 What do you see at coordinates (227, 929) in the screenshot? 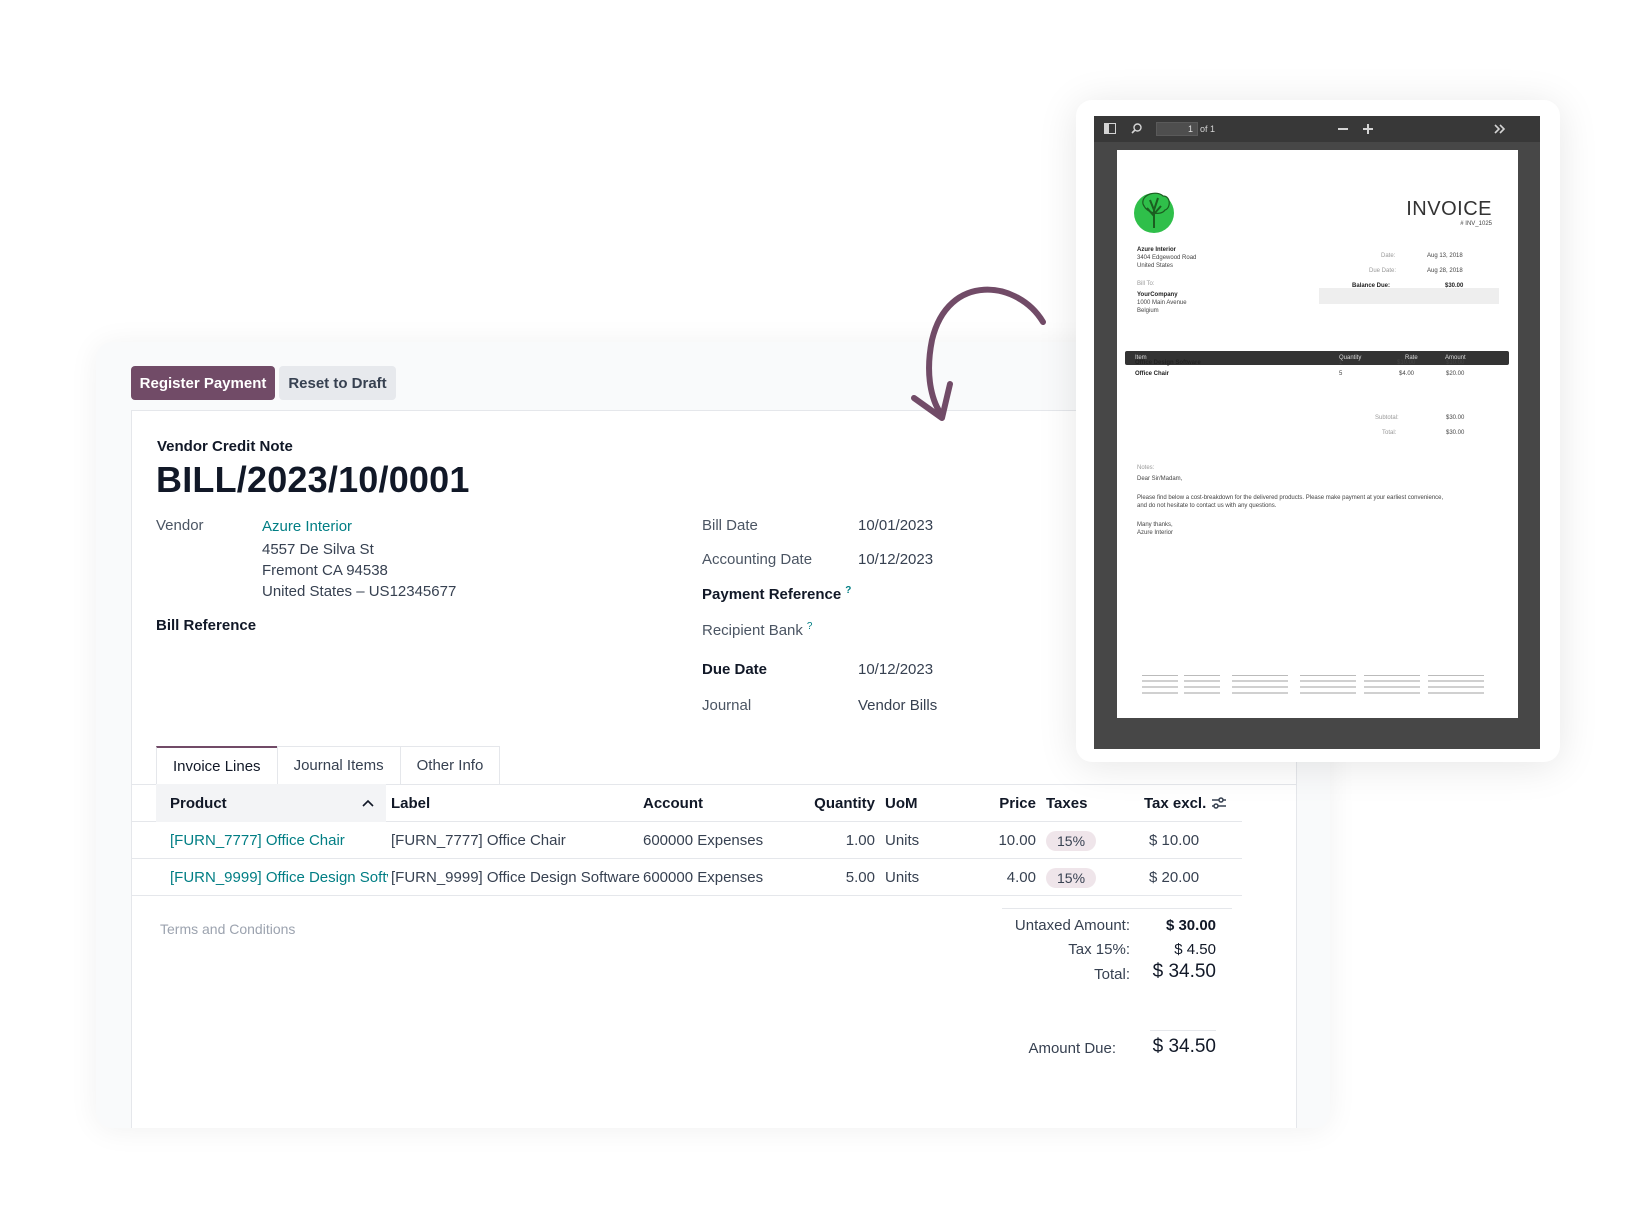
I see `terms-conditions-input: Terms and Conditions` at bounding box center [227, 929].